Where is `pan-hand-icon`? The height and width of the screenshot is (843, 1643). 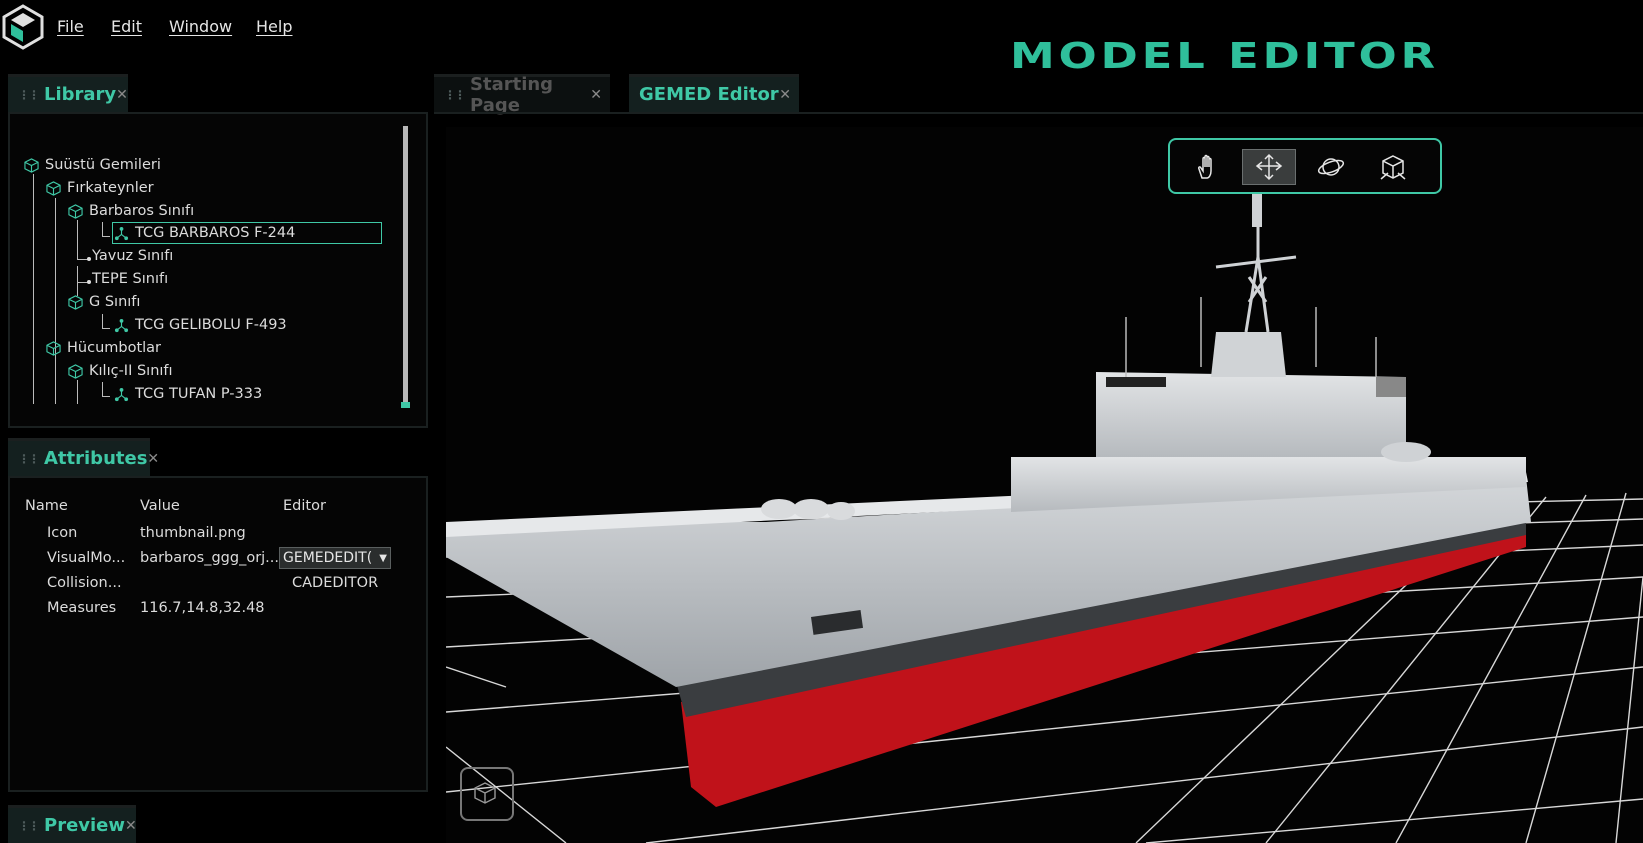
pan-hand-icon is located at coordinates (1205, 166).